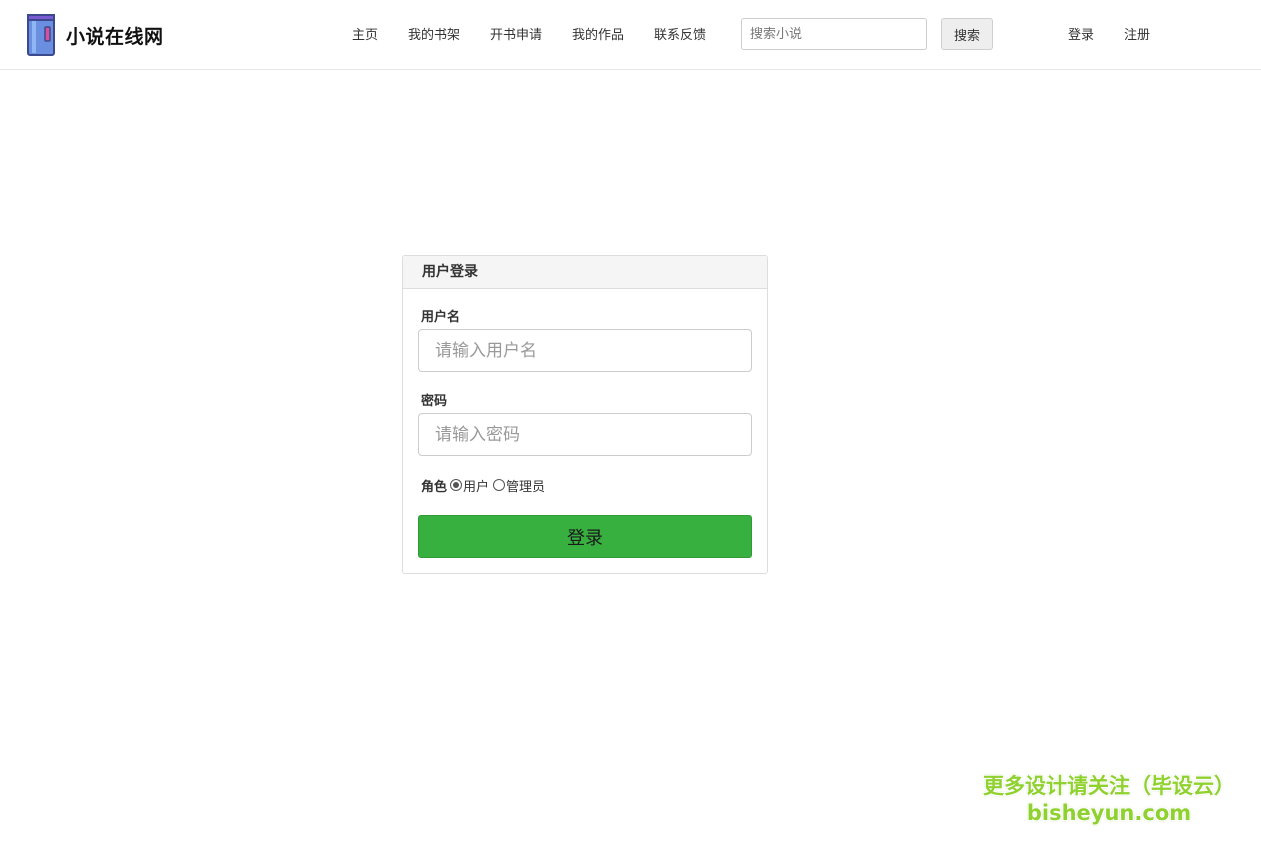 This screenshot has width=1261, height=848. Describe the element at coordinates (41, 35) in the screenshot. I see `book-icon` at that location.